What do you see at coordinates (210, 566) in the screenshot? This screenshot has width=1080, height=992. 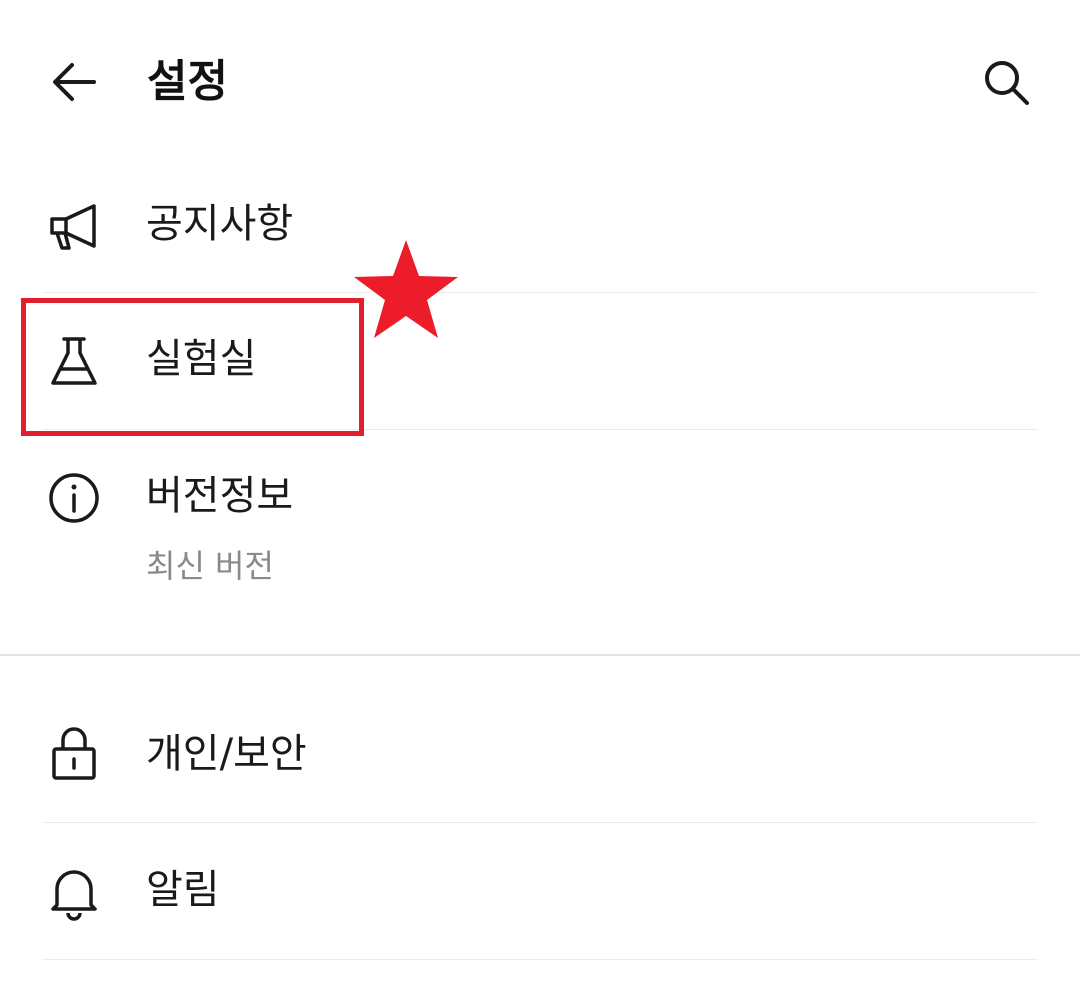 I see `version-status: 최신 버전` at bounding box center [210, 566].